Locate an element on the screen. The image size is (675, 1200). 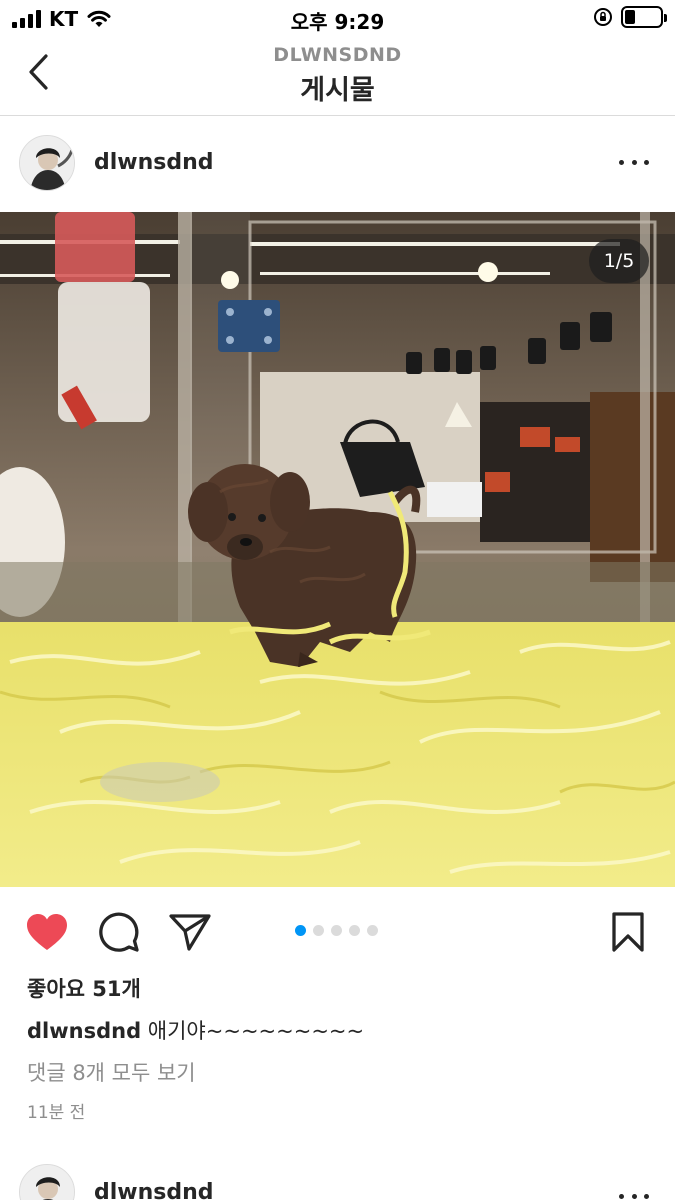
likes-count: 좋아요 51개 is located at coordinates (84, 988).